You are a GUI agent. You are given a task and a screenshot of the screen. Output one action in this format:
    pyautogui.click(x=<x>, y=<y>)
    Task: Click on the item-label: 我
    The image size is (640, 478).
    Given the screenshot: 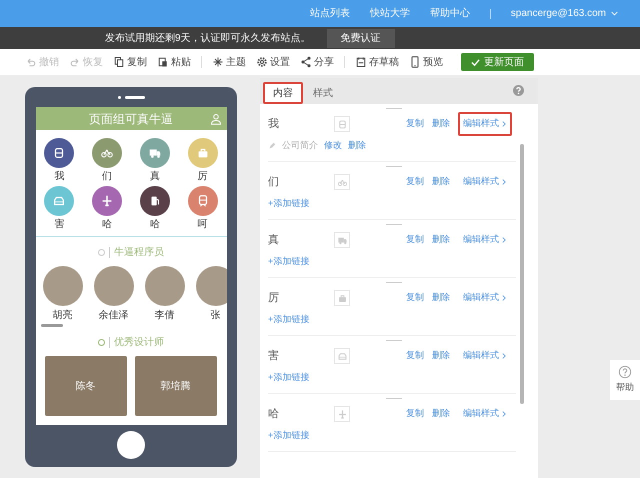 What is the action you would take?
    pyautogui.click(x=274, y=124)
    